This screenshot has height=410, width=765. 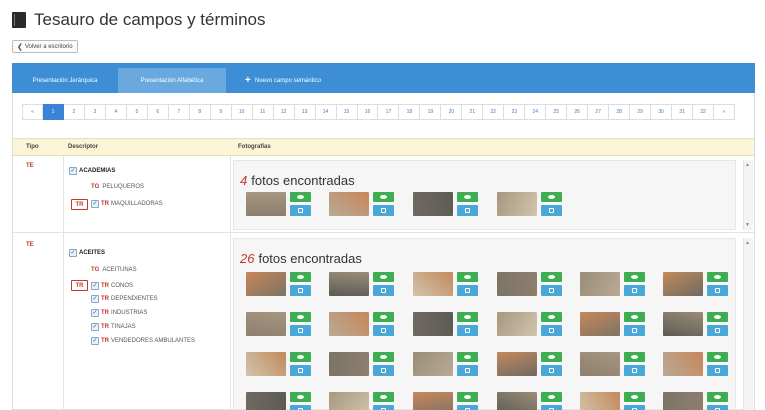 What do you see at coordinates (747, 165) in the screenshot?
I see `scroll-up-icon: ▲` at bounding box center [747, 165].